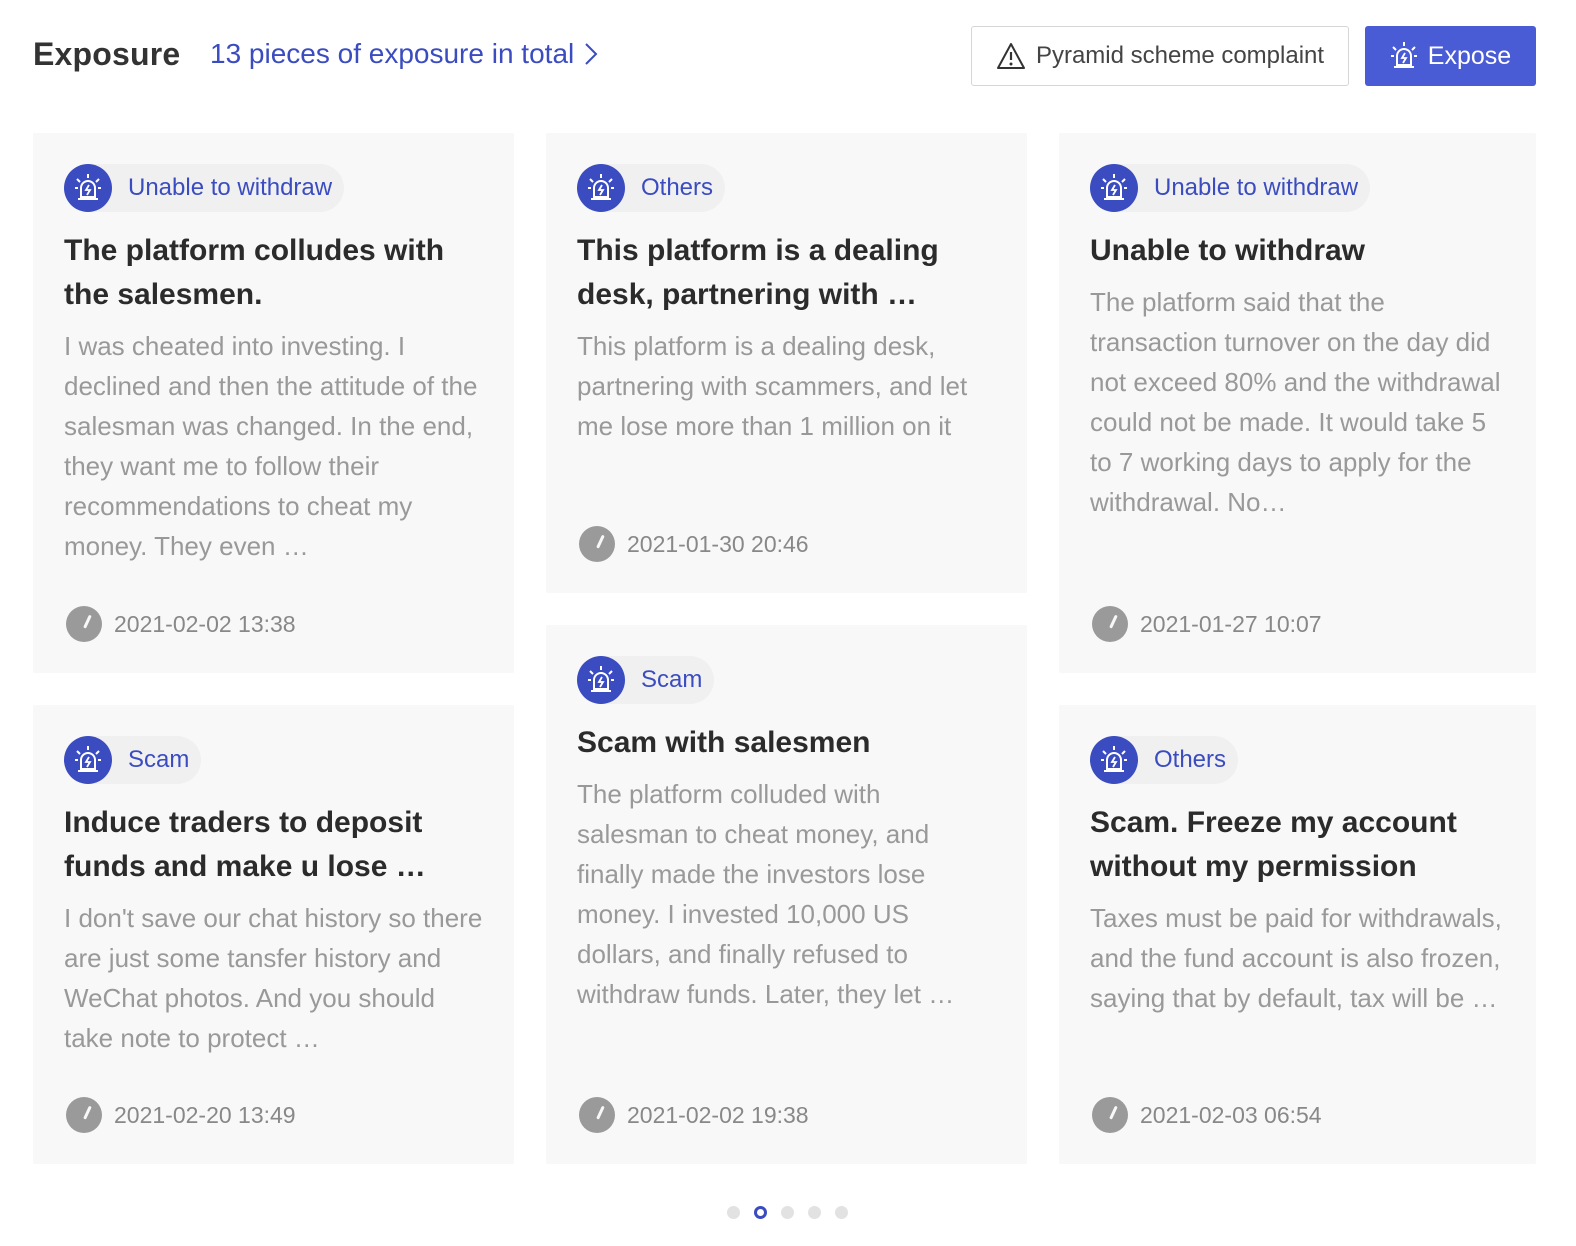 Image resolution: width=1576 pixels, height=1246 pixels. I want to click on carousel-pagination, so click(788, 1212).